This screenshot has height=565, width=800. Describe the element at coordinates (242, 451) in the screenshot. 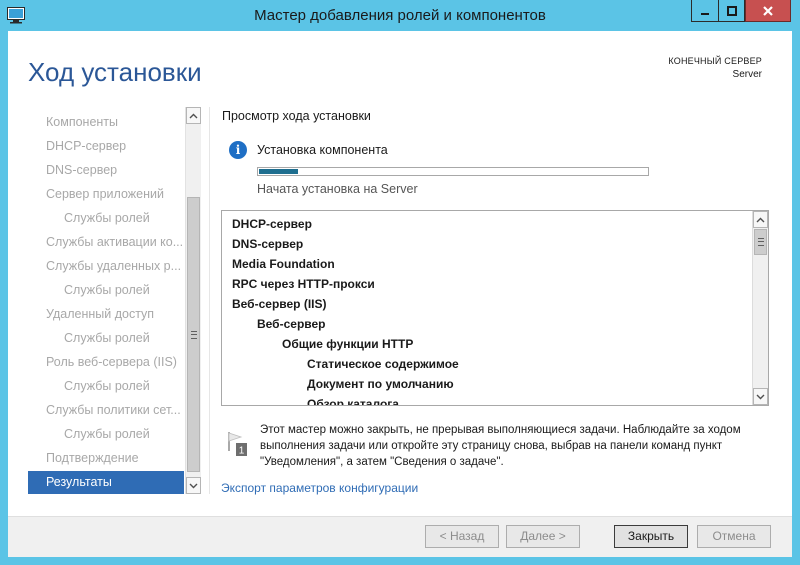

I see `notification-count: 1` at that location.